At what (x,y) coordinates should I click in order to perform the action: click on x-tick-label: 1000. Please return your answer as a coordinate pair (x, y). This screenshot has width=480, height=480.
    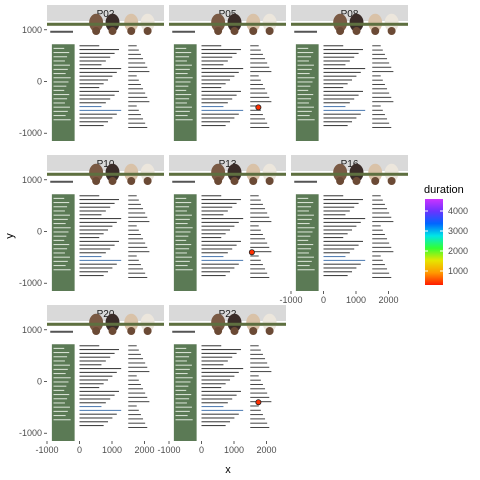
    Looking at the image, I should click on (356, 300).